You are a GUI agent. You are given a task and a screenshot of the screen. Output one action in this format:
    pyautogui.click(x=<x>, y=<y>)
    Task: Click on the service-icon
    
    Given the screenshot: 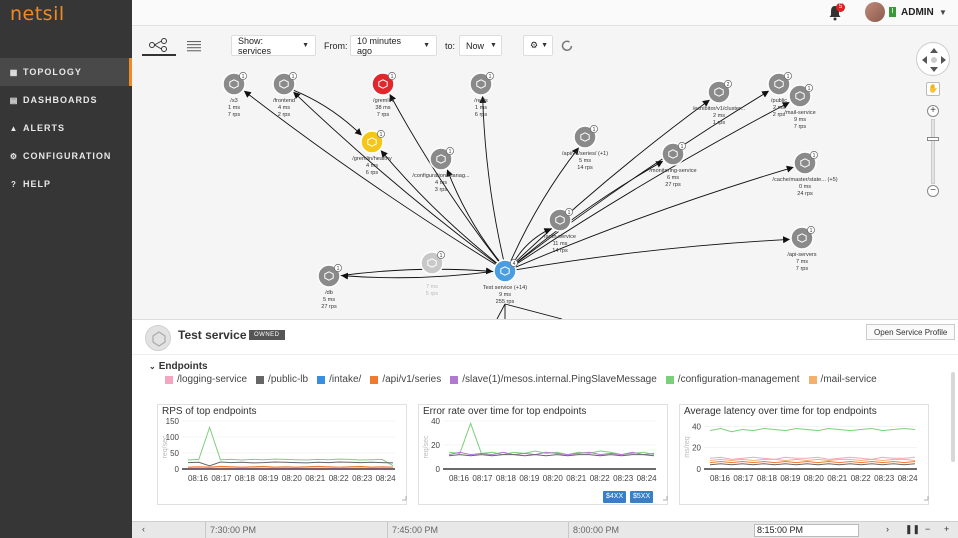 What is the action you would take?
    pyautogui.click(x=159, y=339)
    